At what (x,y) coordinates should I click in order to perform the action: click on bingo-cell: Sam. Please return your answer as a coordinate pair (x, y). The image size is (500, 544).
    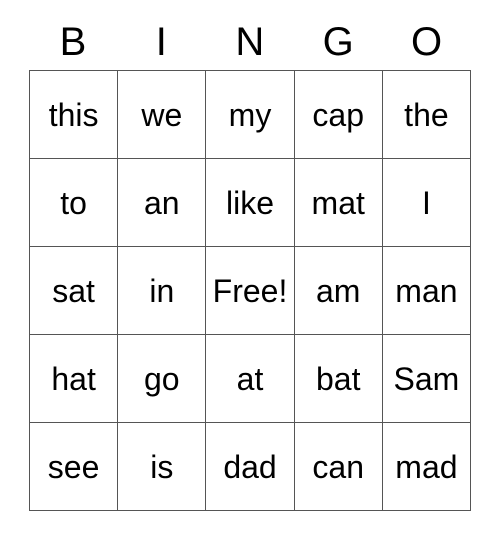
    Looking at the image, I should click on (427, 379).